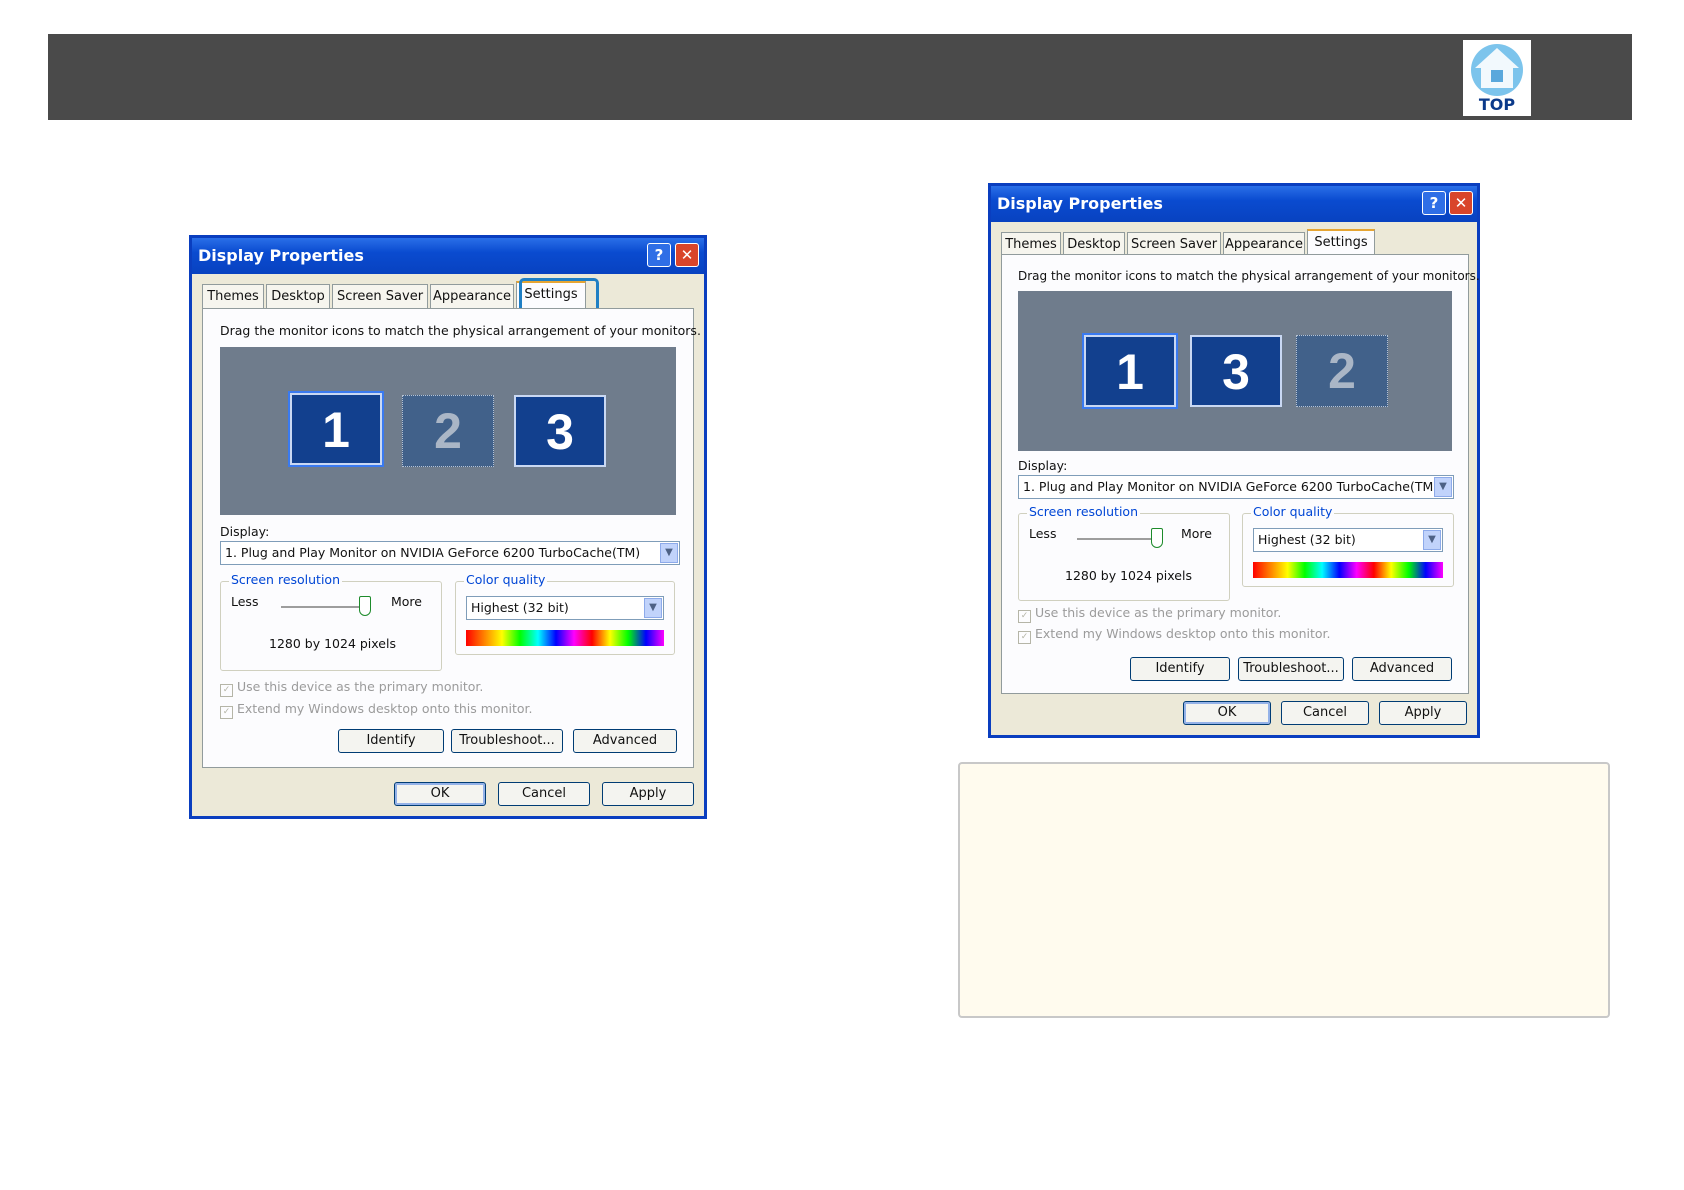  I want to click on top-label: TOP, so click(1497, 104).